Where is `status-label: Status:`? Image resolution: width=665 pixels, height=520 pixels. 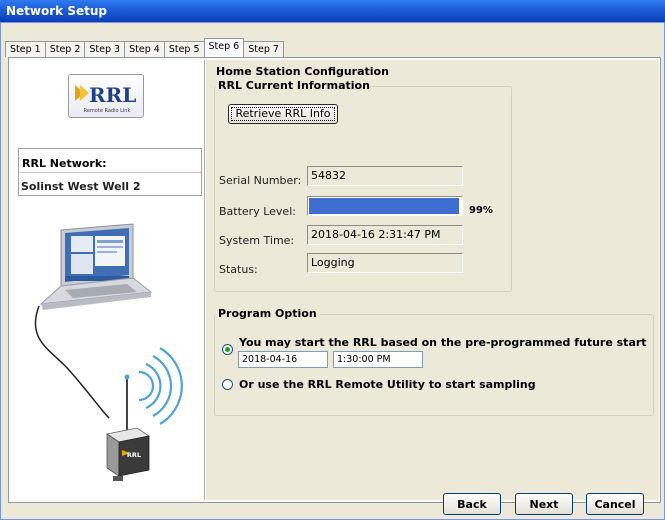
status-label: Status: is located at coordinates (238, 269).